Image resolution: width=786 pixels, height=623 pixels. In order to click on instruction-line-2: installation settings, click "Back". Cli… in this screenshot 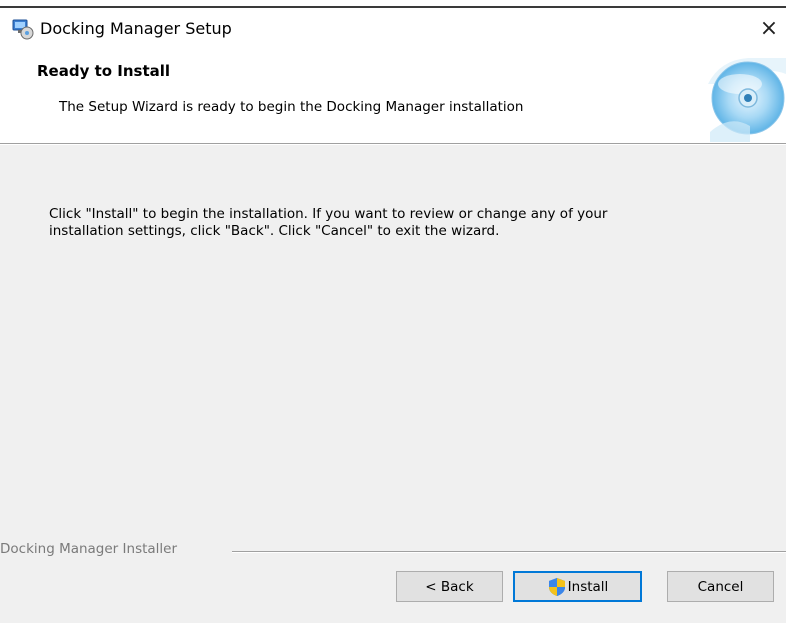, I will do `click(274, 231)`.